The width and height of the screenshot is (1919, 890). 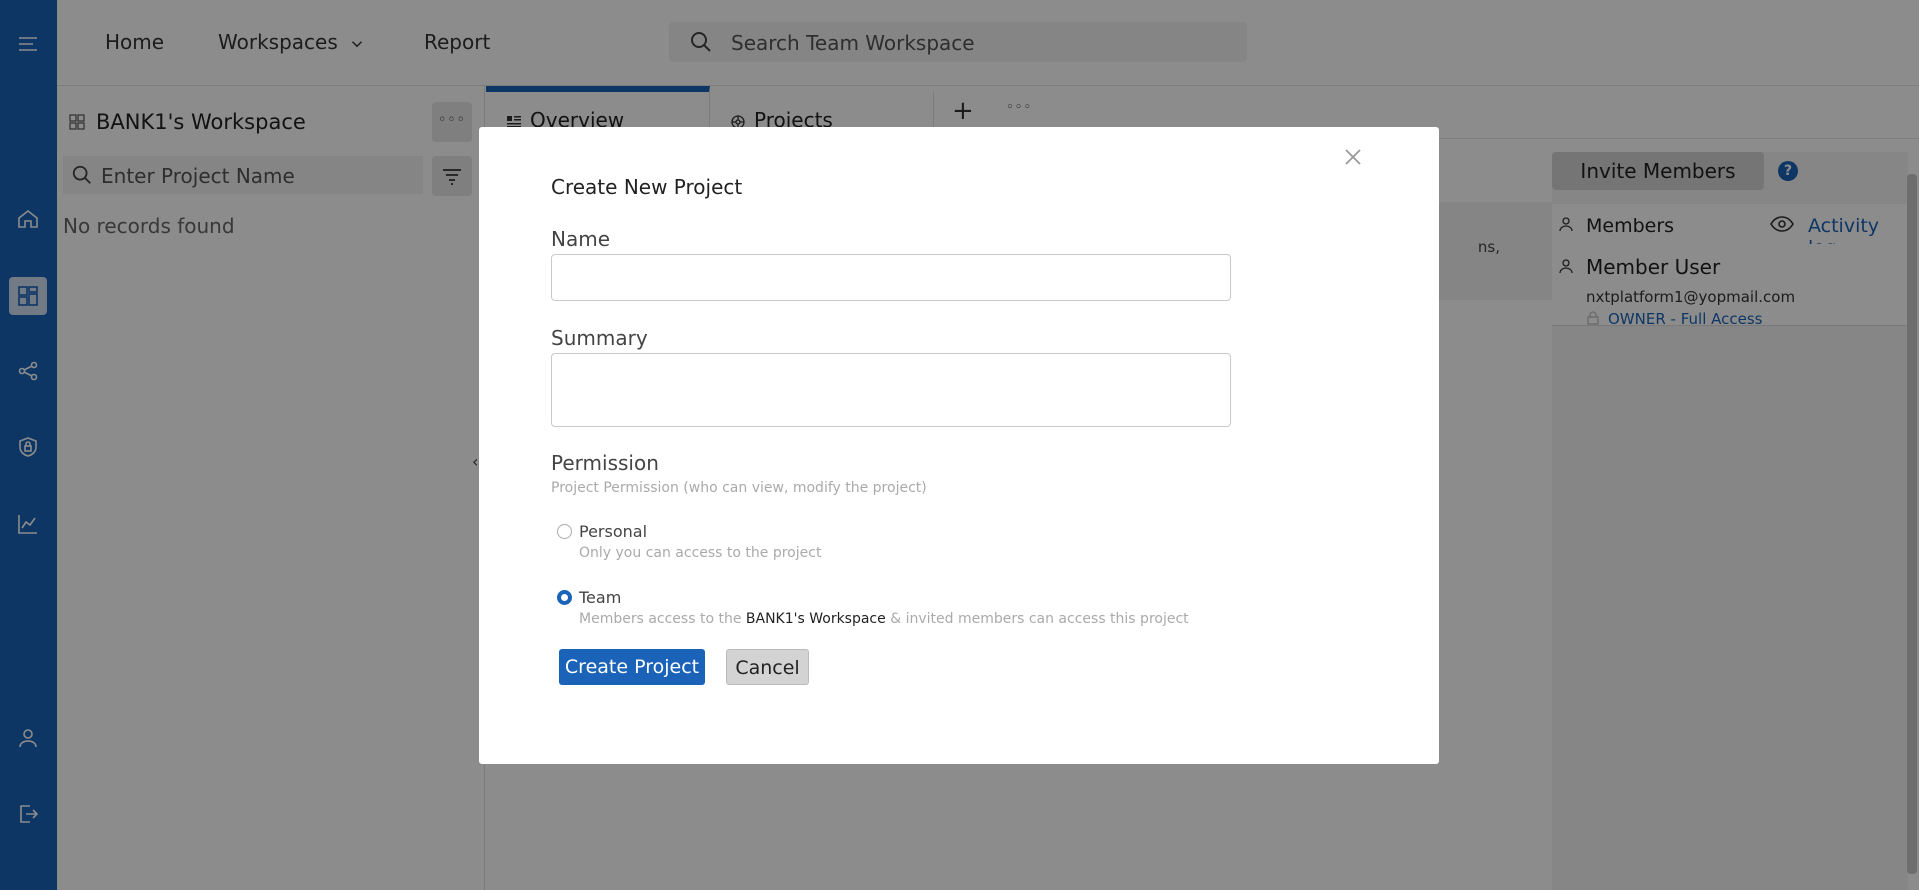 I want to click on summary-label: Summary, so click(x=599, y=338).